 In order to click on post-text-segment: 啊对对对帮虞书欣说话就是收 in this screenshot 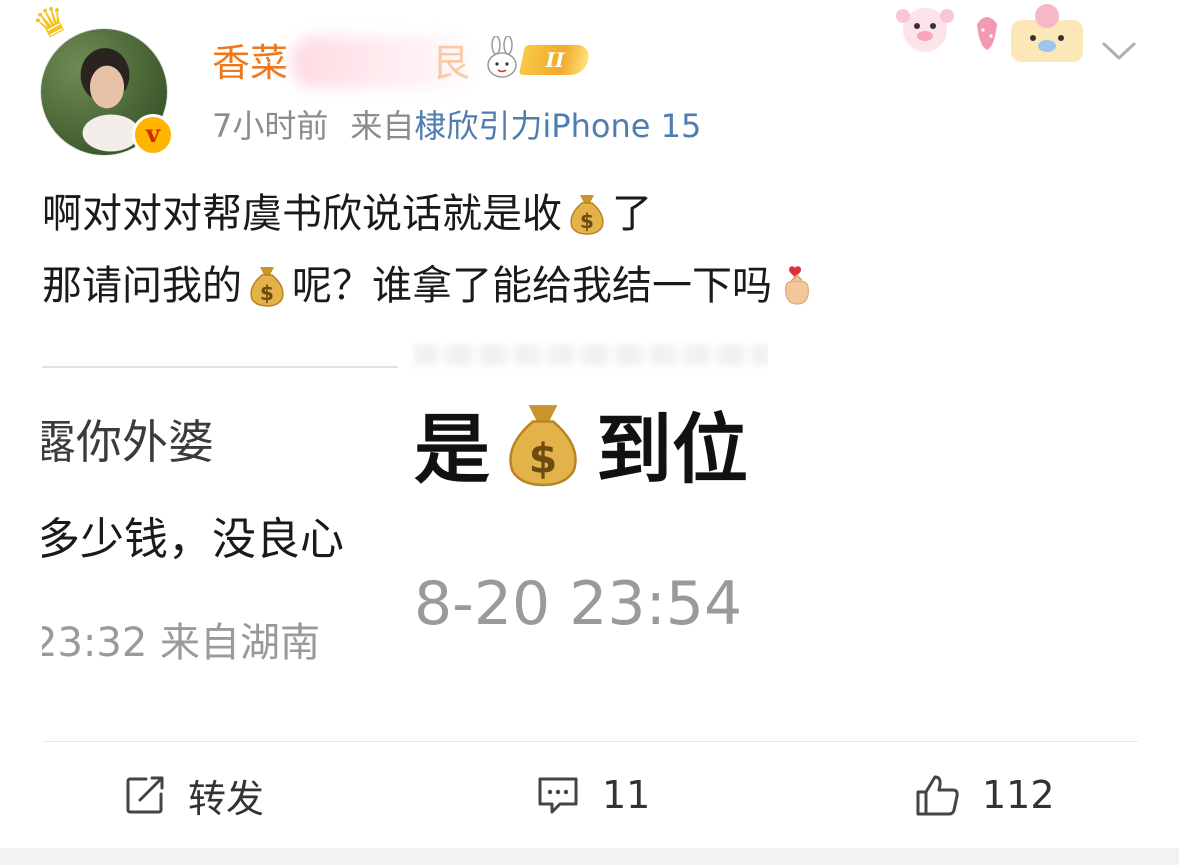, I will do `click(302, 214)`.